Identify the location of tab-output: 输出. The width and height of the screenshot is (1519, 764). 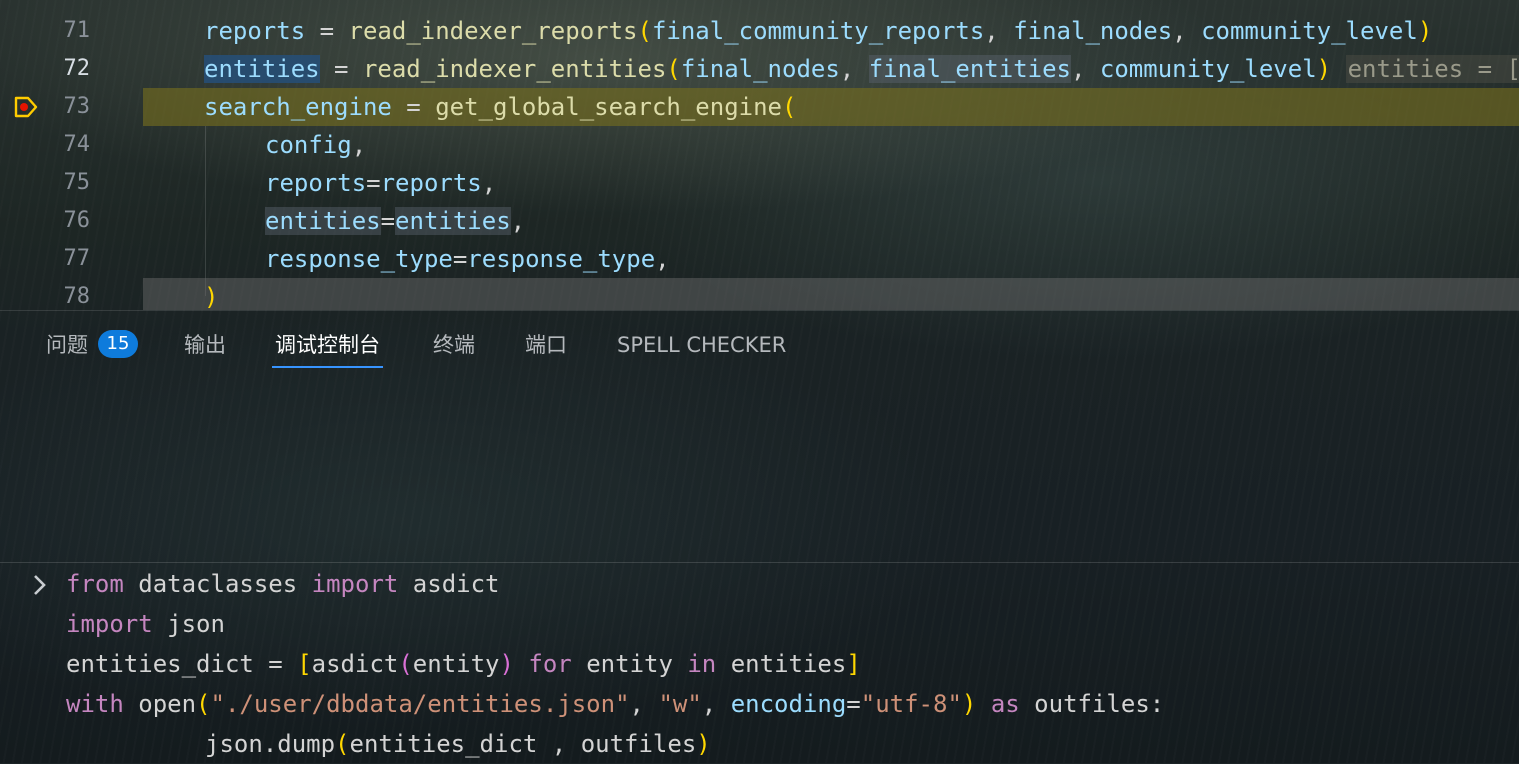
(205, 344).